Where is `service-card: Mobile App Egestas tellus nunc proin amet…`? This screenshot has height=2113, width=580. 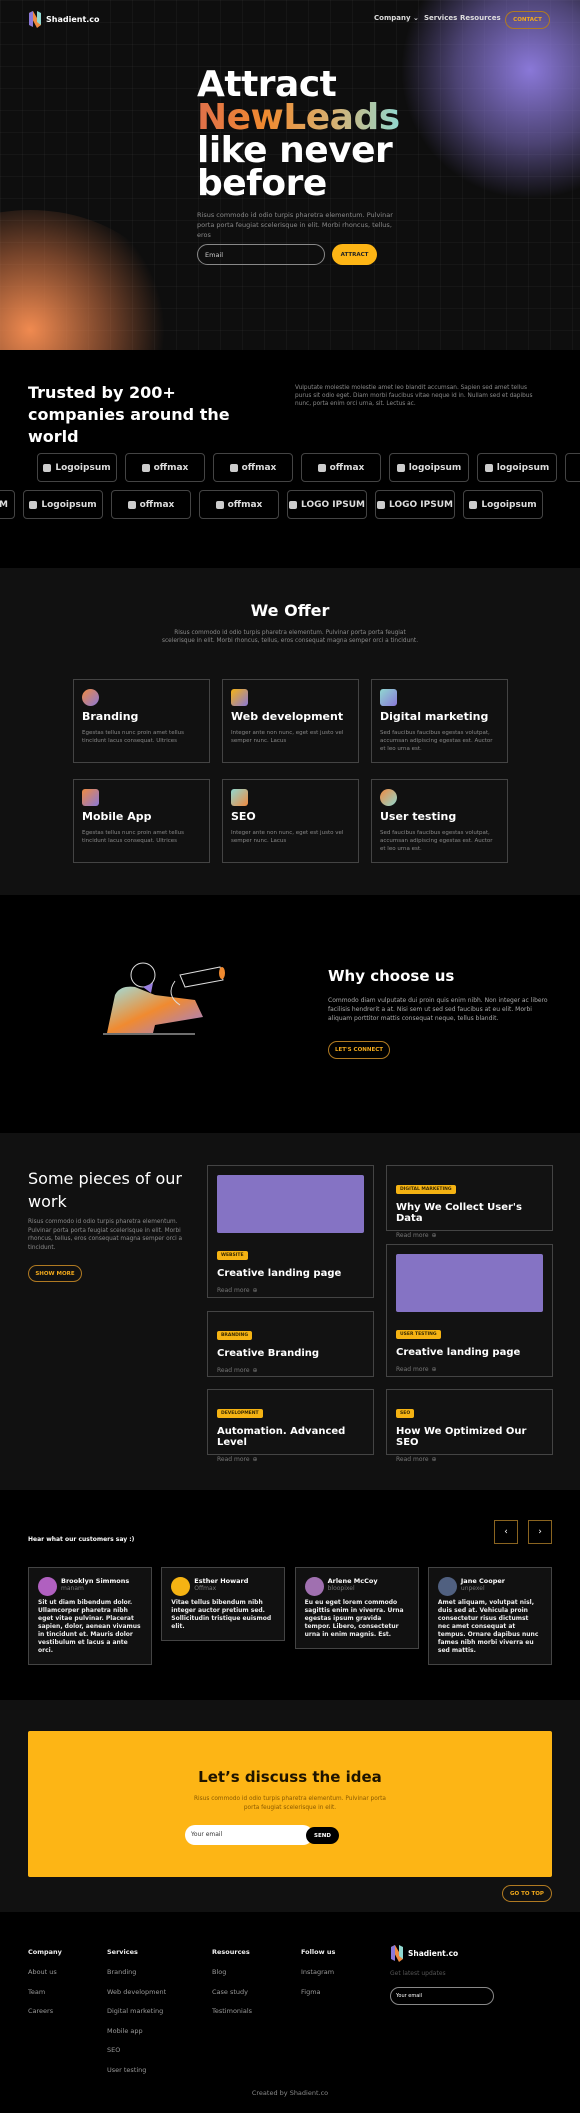 service-card: Mobile App Egestas tellus nunc proin amet… is located at coordinates (141, 821).